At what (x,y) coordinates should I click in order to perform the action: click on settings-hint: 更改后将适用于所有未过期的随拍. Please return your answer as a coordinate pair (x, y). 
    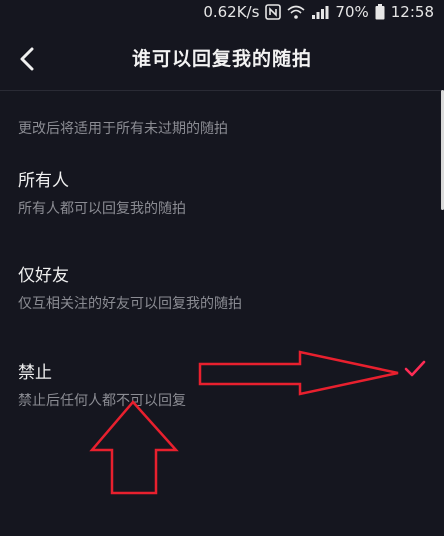
    Looking at the image, I should click on (123, 129).